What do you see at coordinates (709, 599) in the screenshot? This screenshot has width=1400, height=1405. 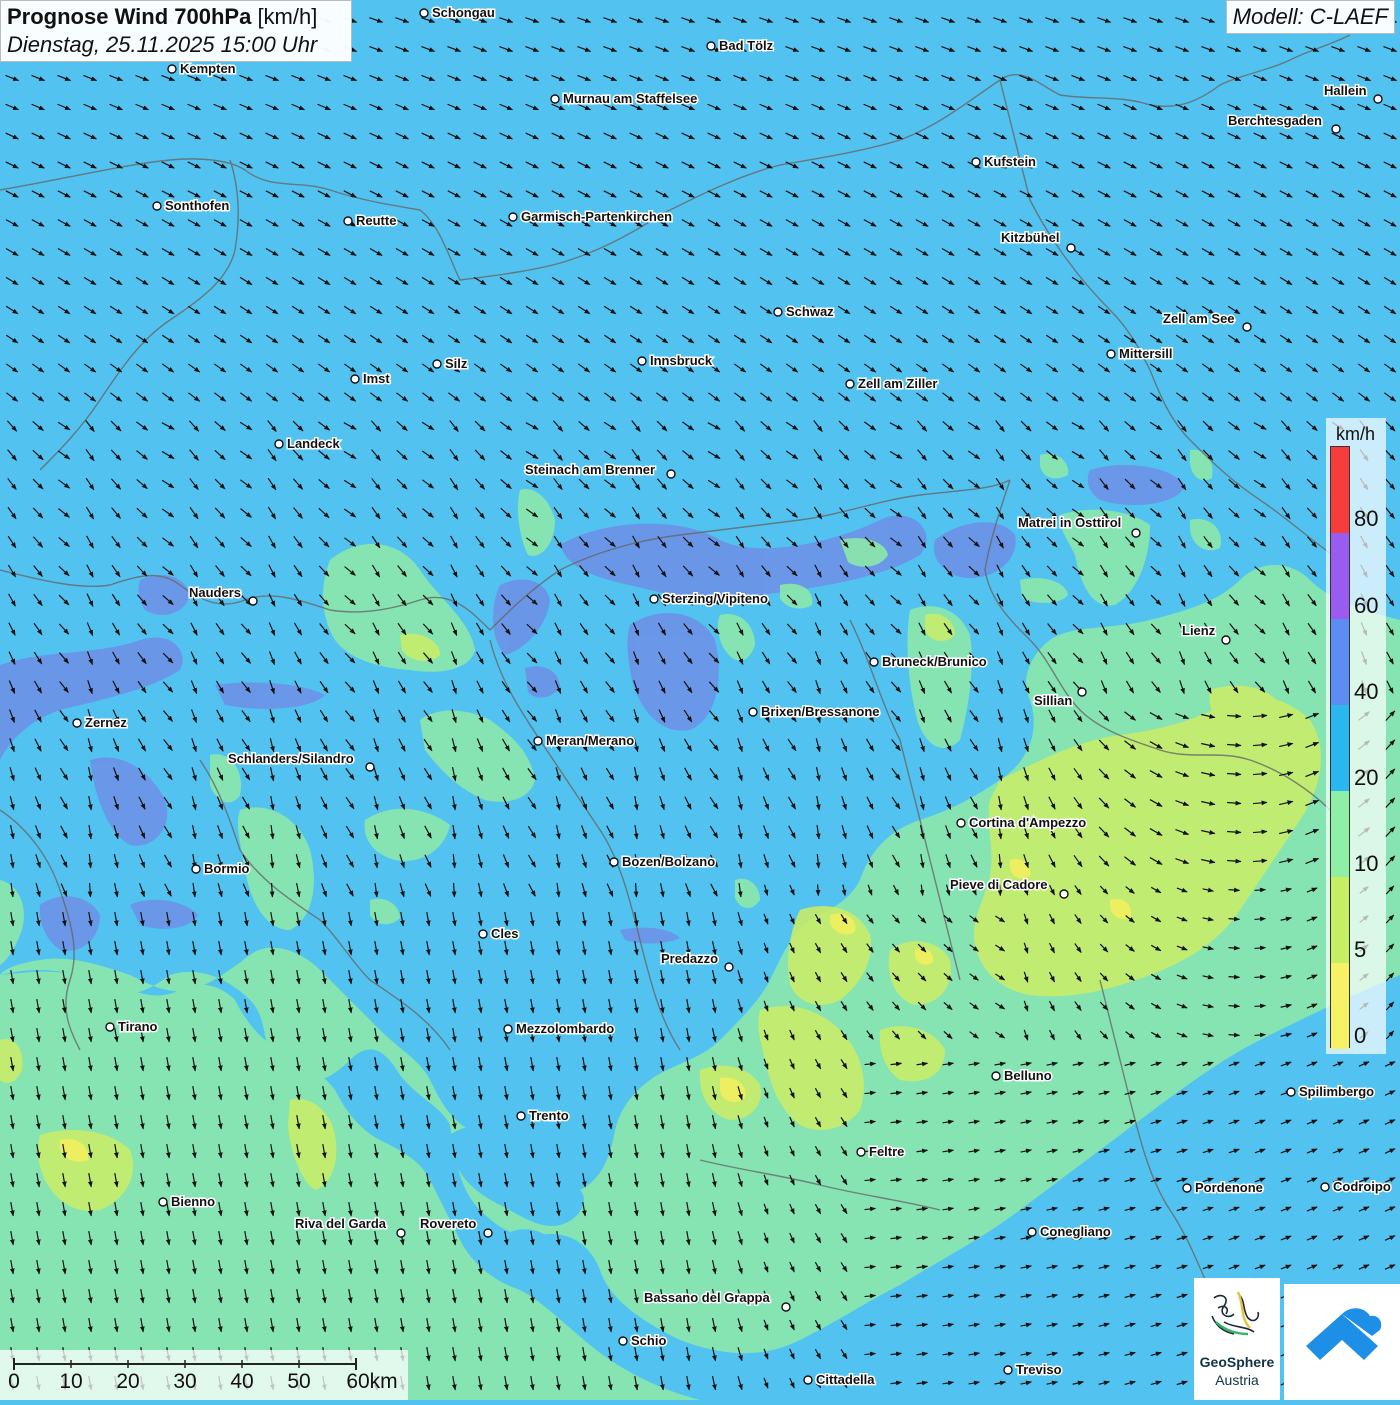 I see `city-marker: Sterzing/Vipiteno` at bounding box center [709, 599].